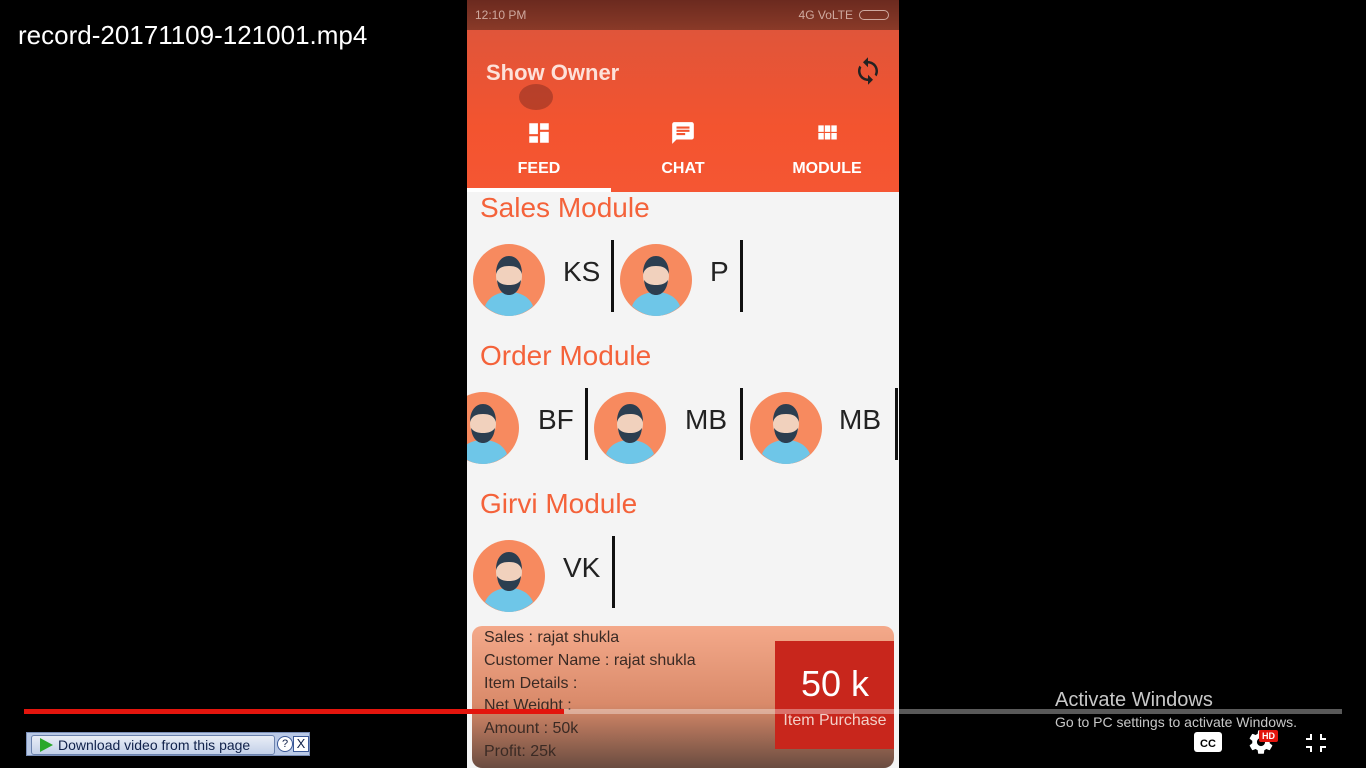  I want to click on app-bar: Show Owner FEED CHAT MODULE, so click(683, 111).